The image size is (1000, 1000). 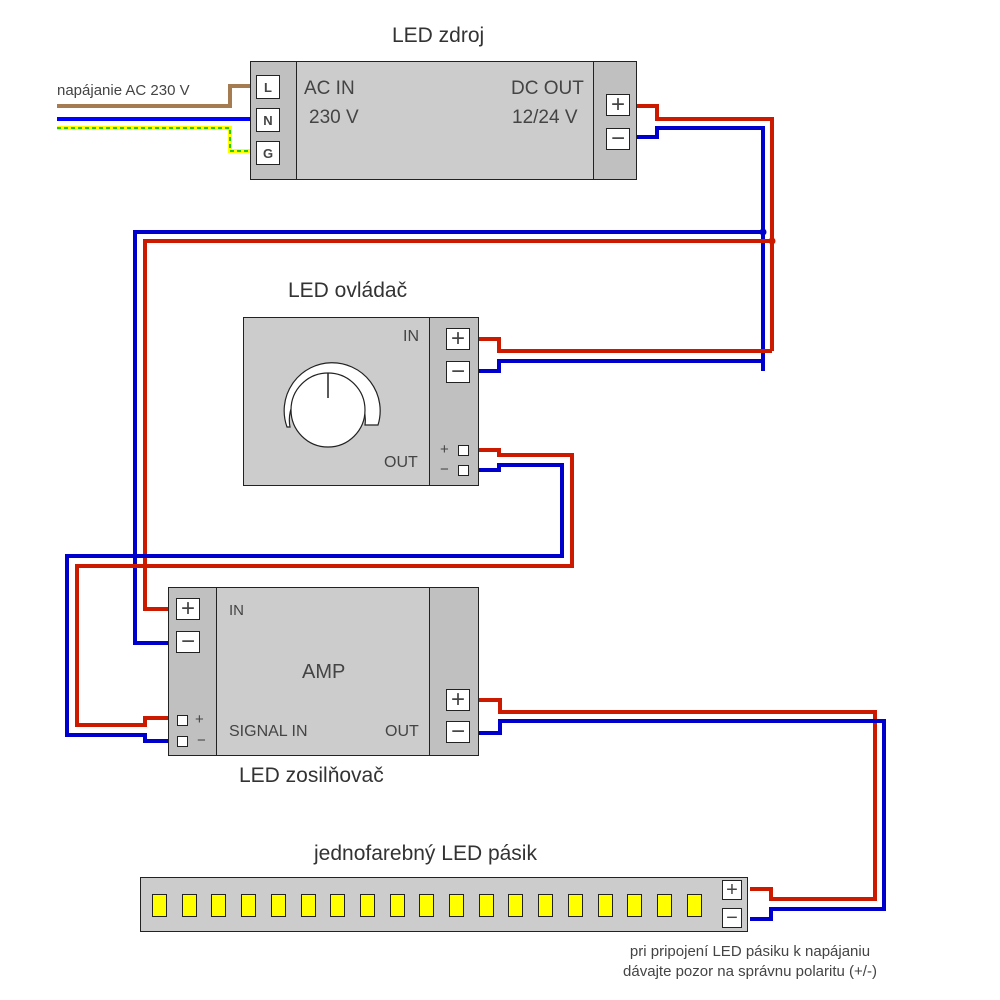 I want to click on strip-positive-wire, so click(x=677, y=799).